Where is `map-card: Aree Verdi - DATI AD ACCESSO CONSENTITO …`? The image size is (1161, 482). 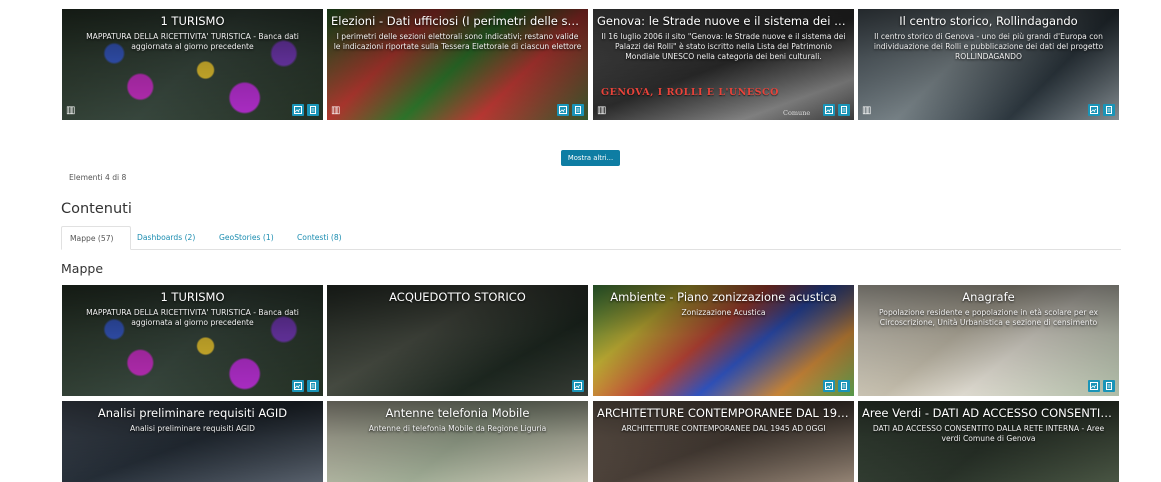 map-card: Aree Verdi - DATI AD ACCESSO CONSENTITO … is located at coordinates (988, 441).